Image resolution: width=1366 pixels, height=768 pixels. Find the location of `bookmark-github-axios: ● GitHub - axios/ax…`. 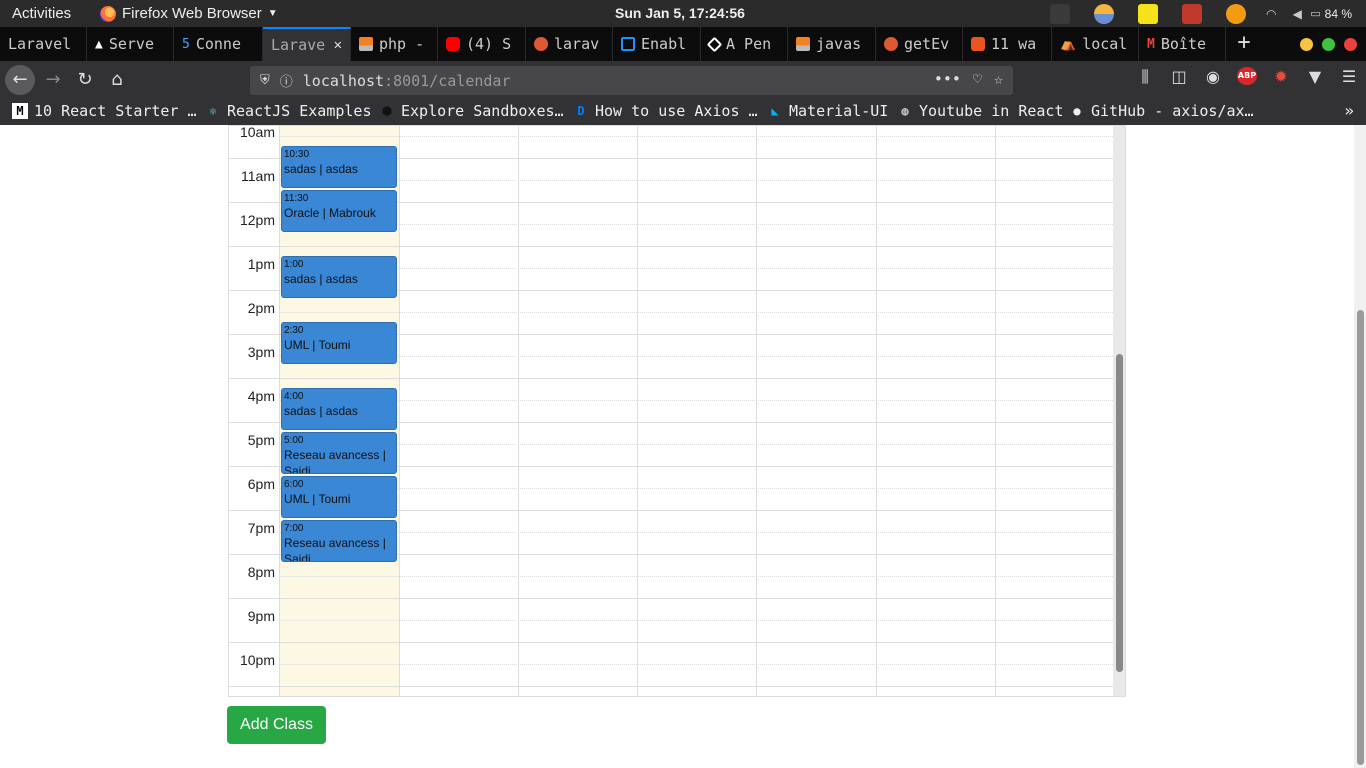

bookmark-github-axios: ● GitHub - axios/ax… is located at coordinates (1161, 111).